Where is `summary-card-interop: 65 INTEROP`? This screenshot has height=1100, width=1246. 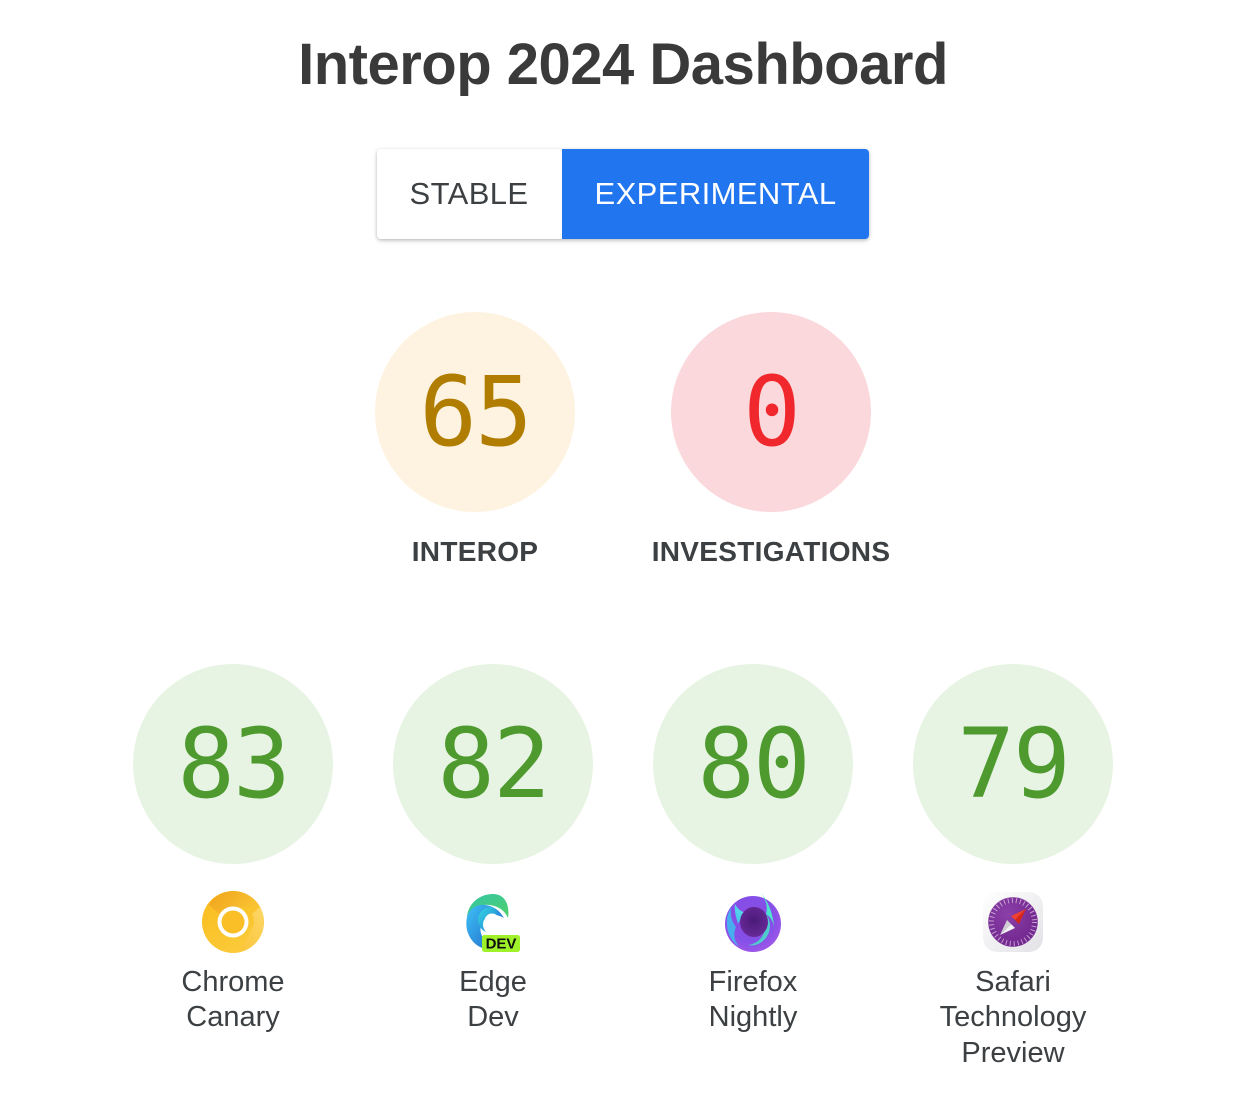
summary-card-interop: 65 INTEROP is located at coordinates (475, 439).